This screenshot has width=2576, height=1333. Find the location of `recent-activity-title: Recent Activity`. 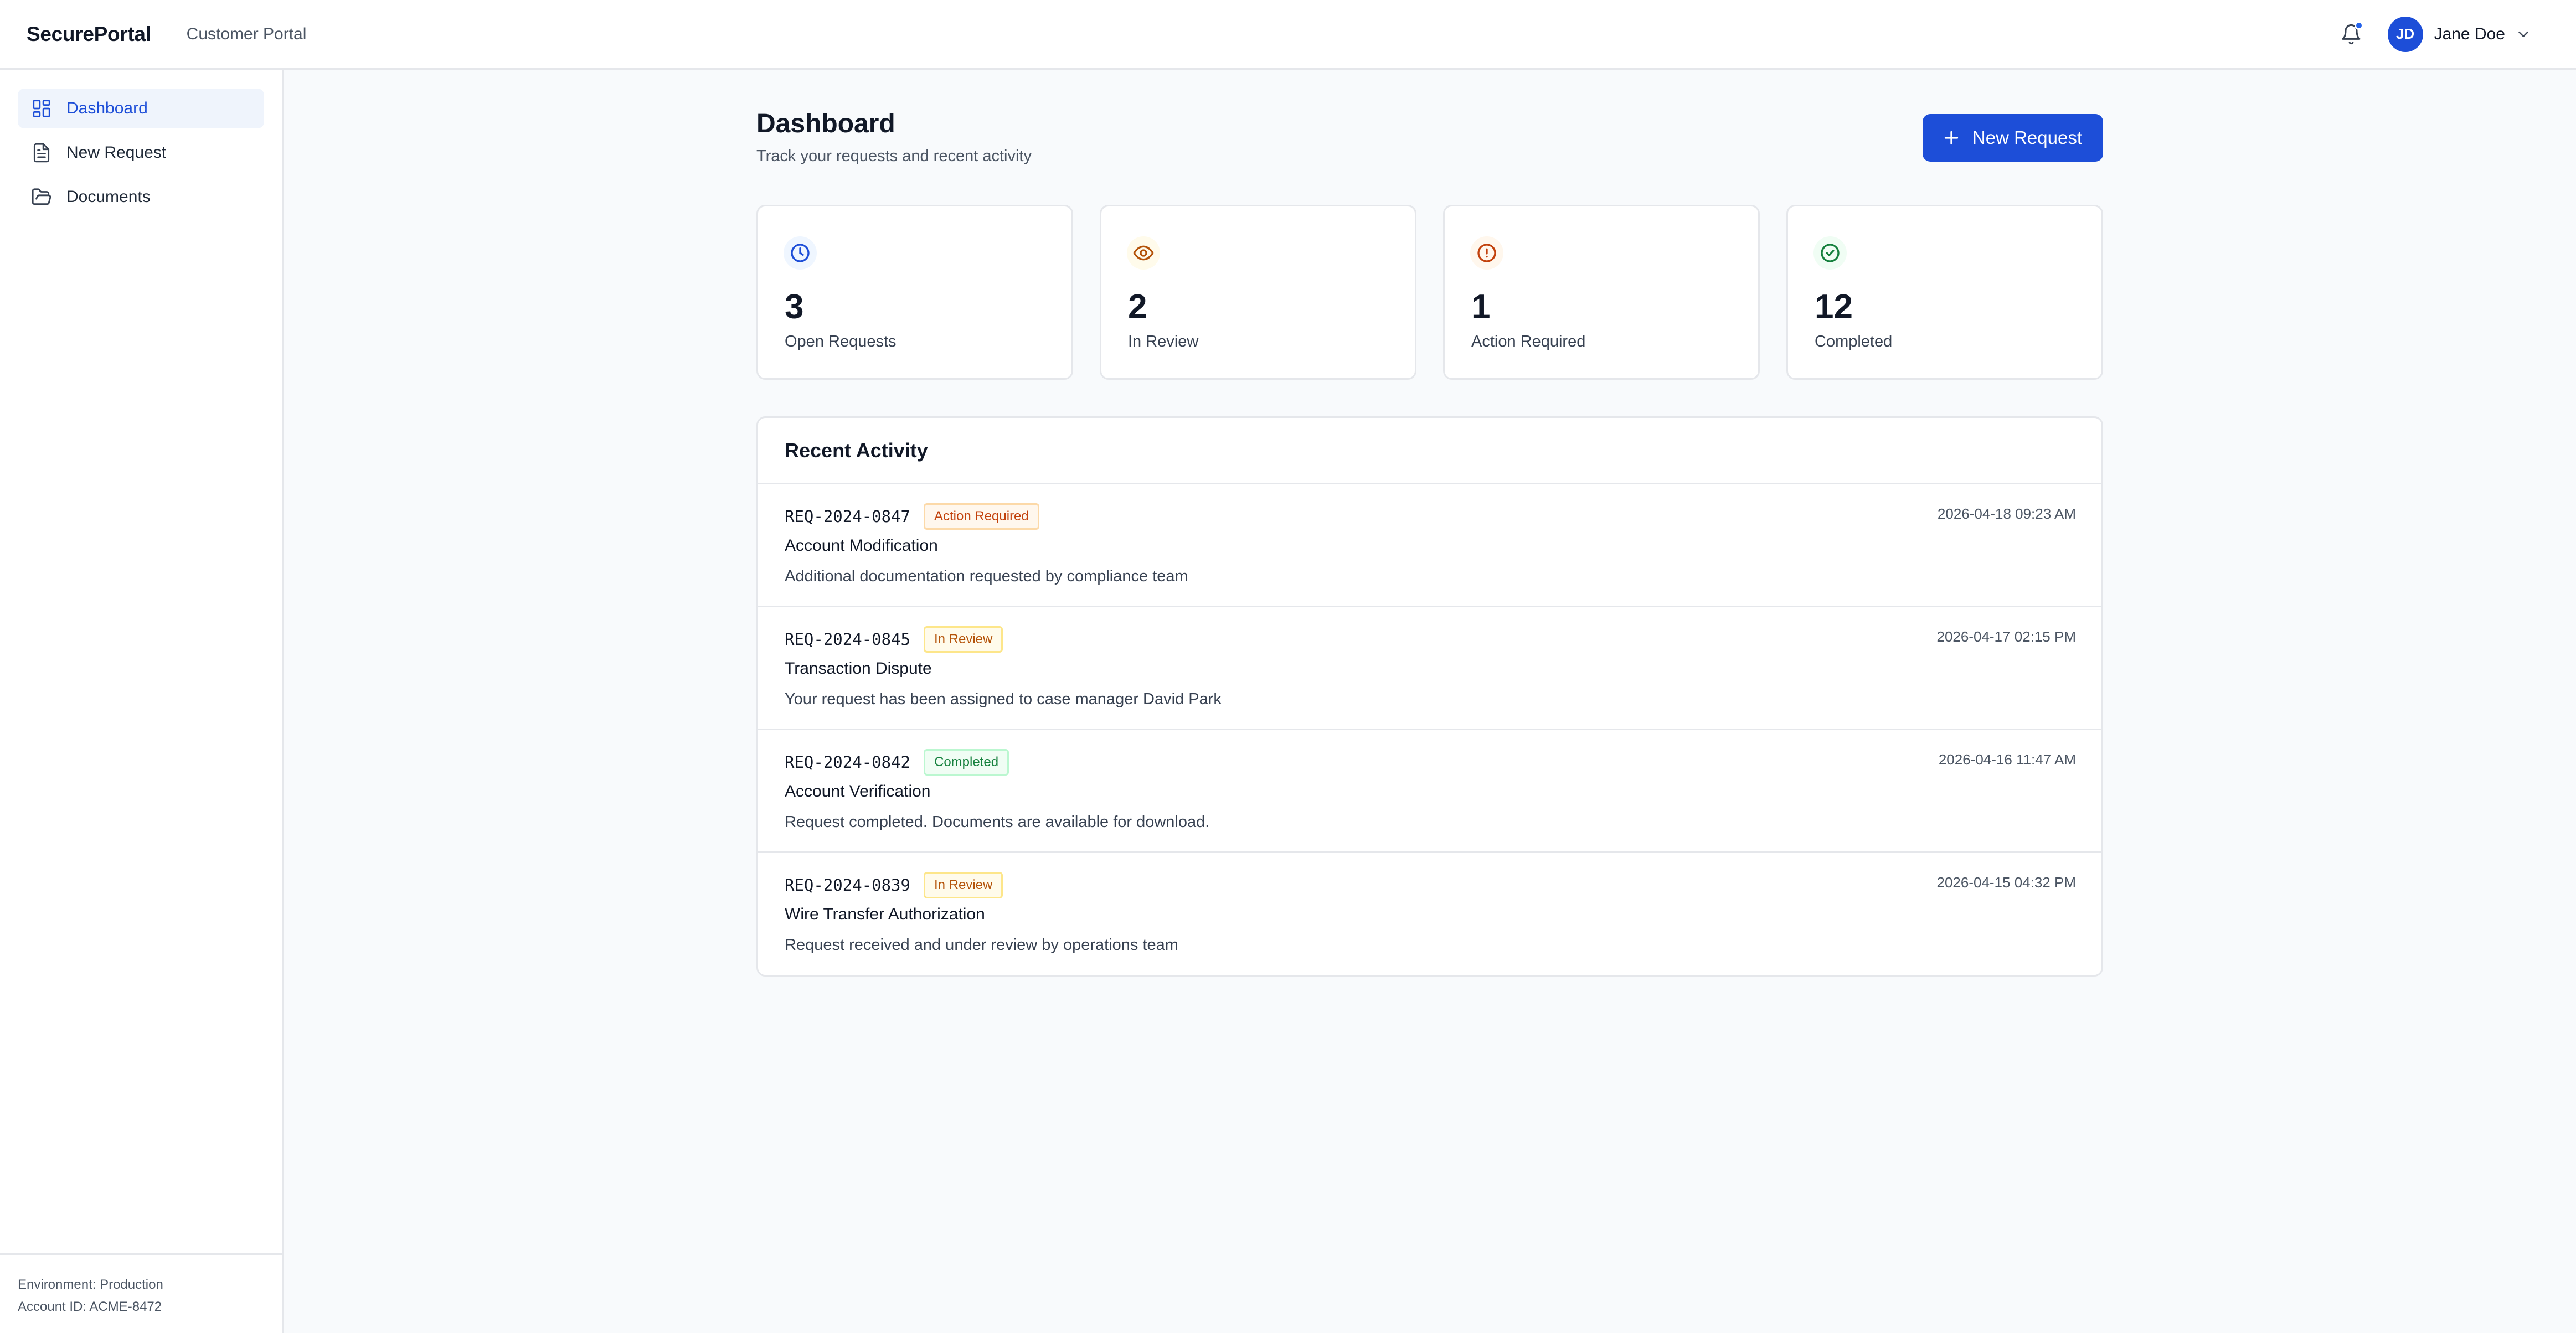

recent-activity-title: Recent Activity is located at coordinates (1429, 451).